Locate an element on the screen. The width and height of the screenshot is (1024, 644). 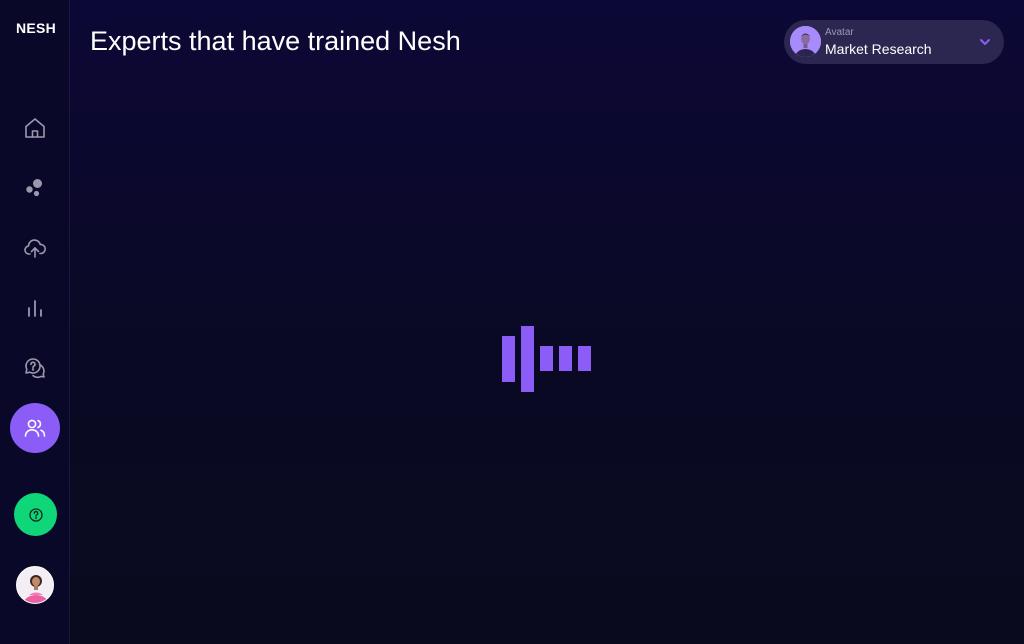
bar-chart-icon is located at coordinates (35, 308).